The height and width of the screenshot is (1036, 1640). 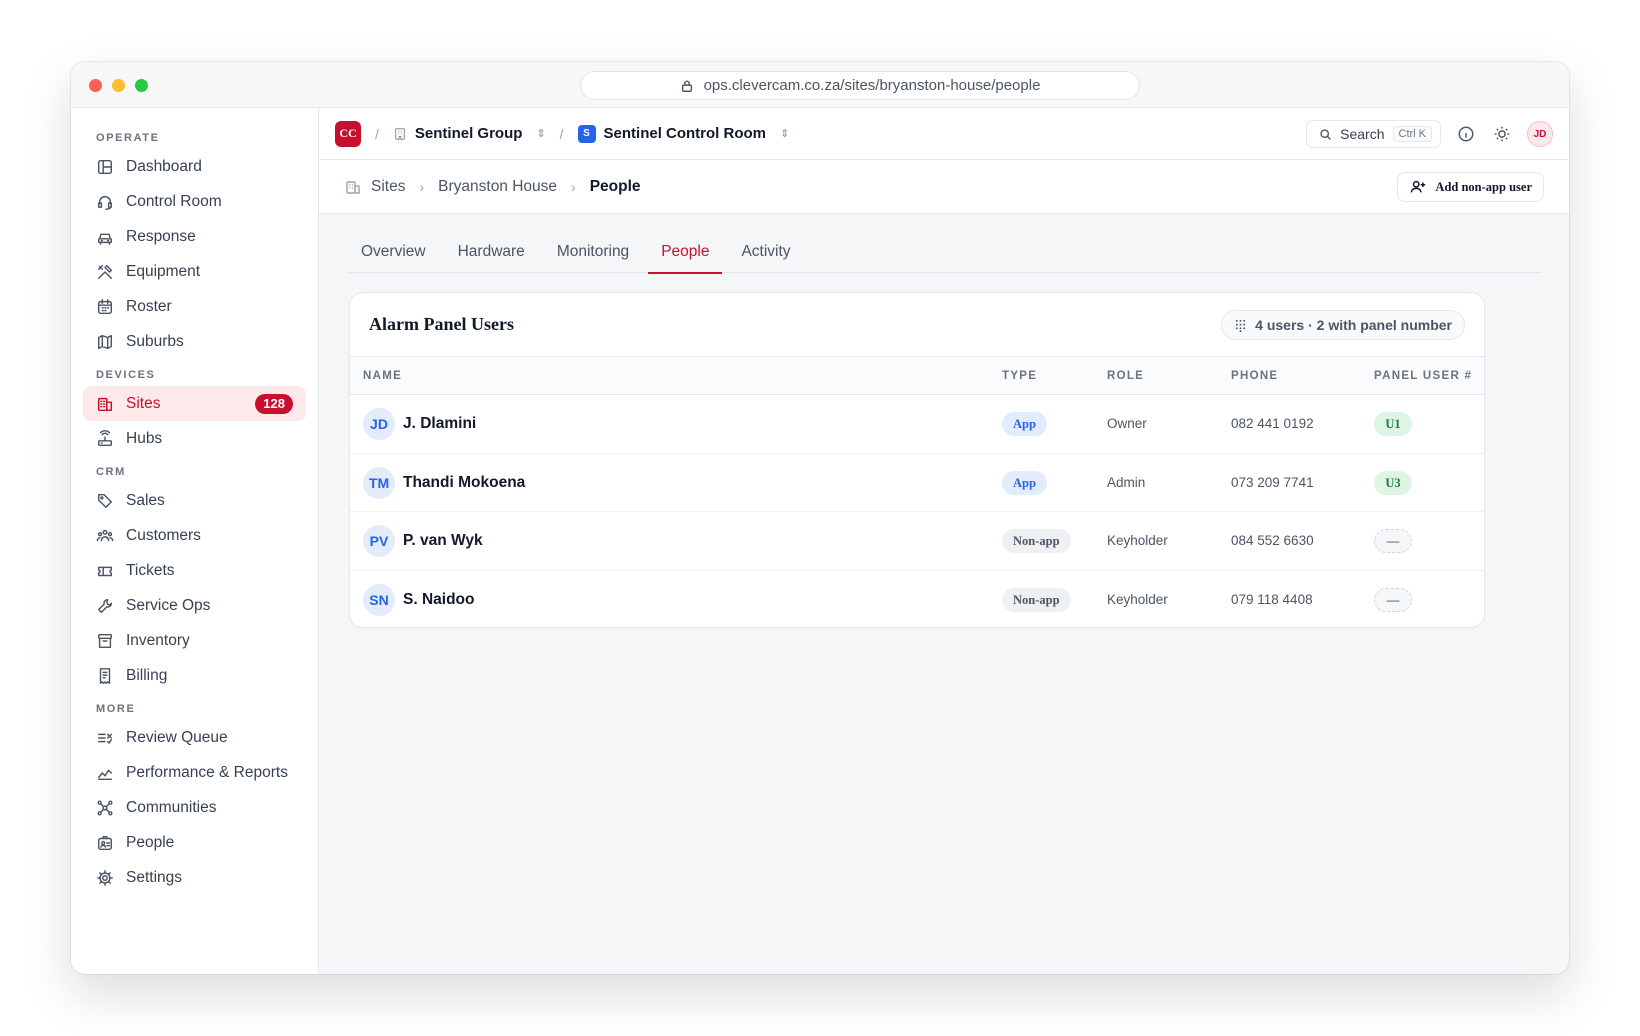 I want to click on sidebar-item-label: People, so click(x=150, y=842).